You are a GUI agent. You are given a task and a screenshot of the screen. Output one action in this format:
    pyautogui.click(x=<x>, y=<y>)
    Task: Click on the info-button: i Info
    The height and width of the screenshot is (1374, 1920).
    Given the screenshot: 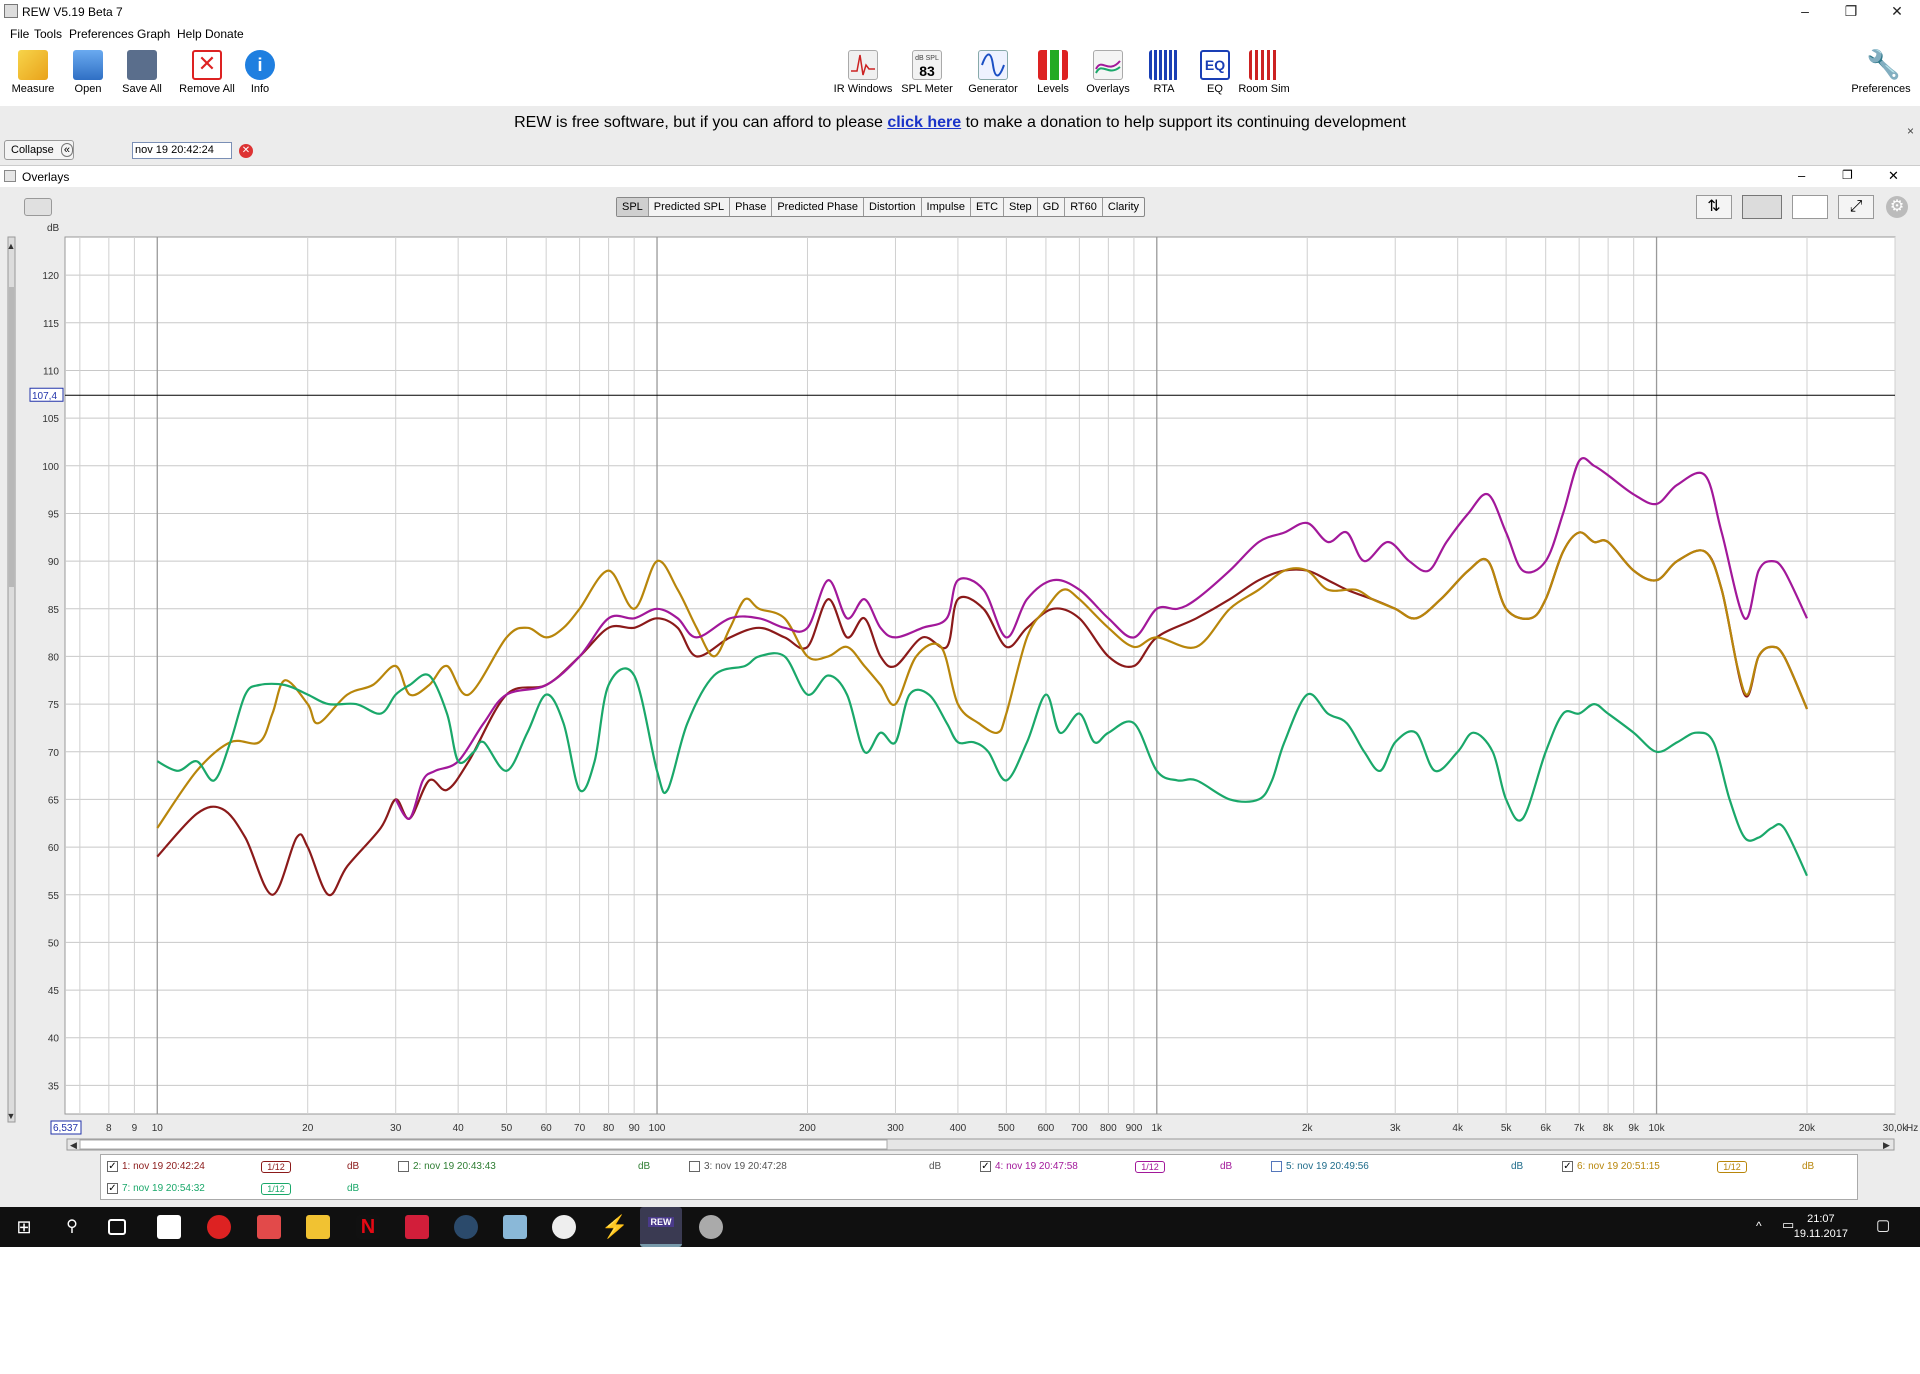 What is the action you would take?
    pyautogui.click(x=260, y=72)
    